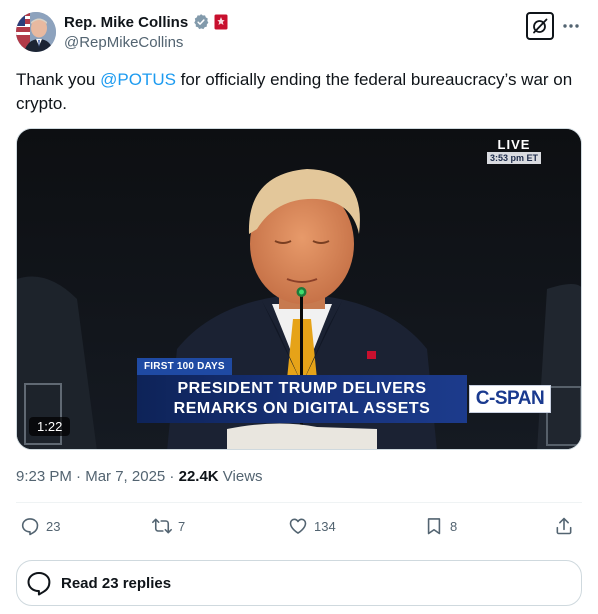  I want to click on verified-badge-icon, so click(201, 22).